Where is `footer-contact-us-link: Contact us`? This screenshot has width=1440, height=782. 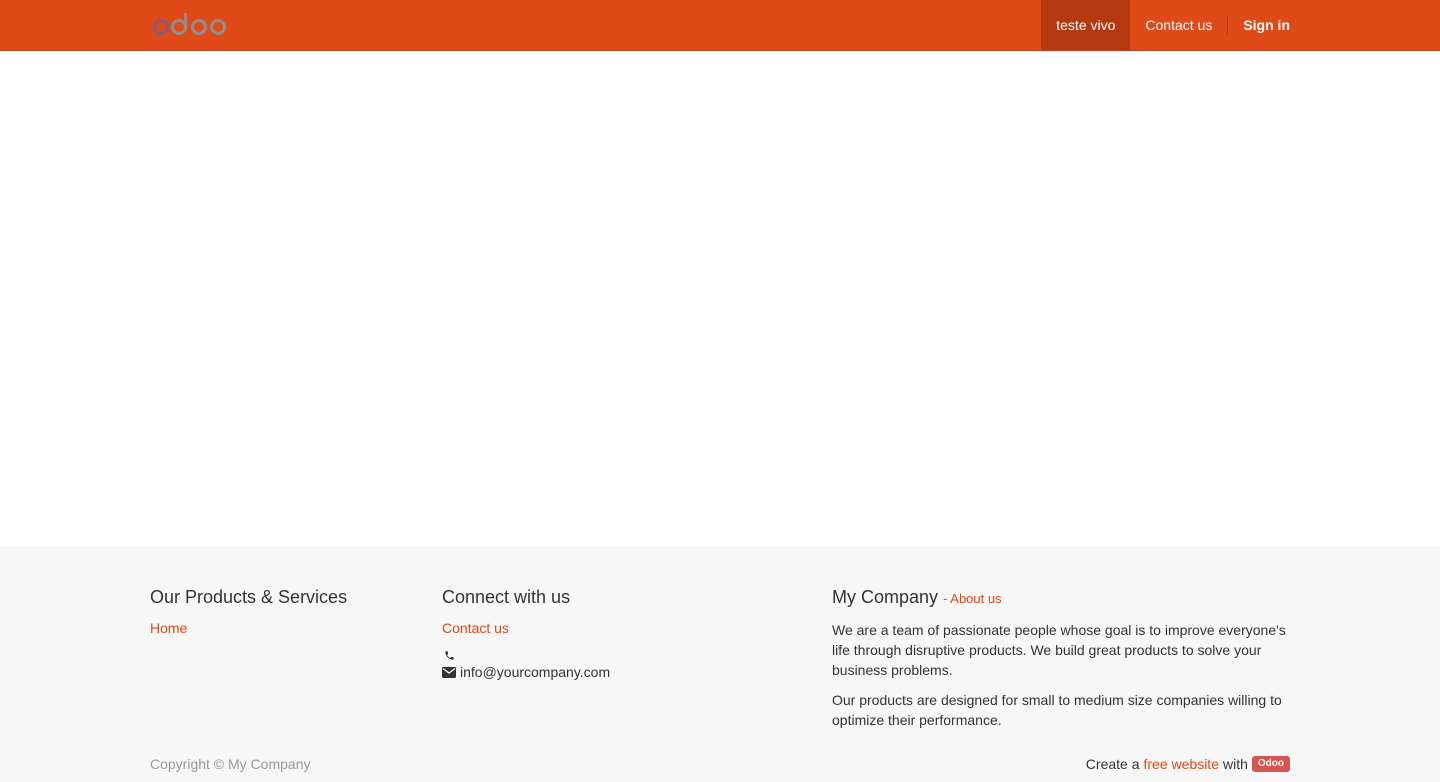
footer-contact-us-link: Contact us is located at coordinates (622, 628).